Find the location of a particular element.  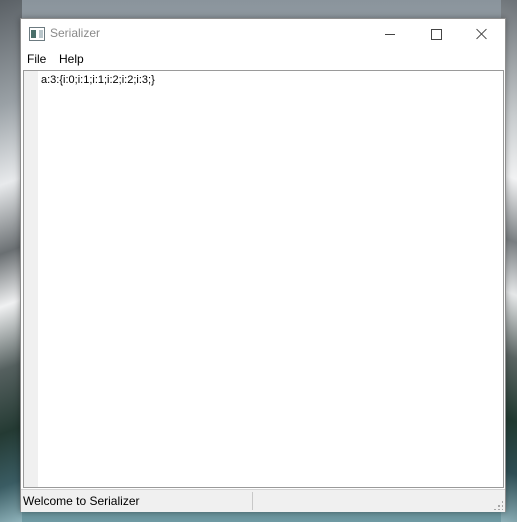

editor-content: a:3:{i:0;i:1;i:1;i:2;i:2;i:3;} is located at coordinates (98, 80).